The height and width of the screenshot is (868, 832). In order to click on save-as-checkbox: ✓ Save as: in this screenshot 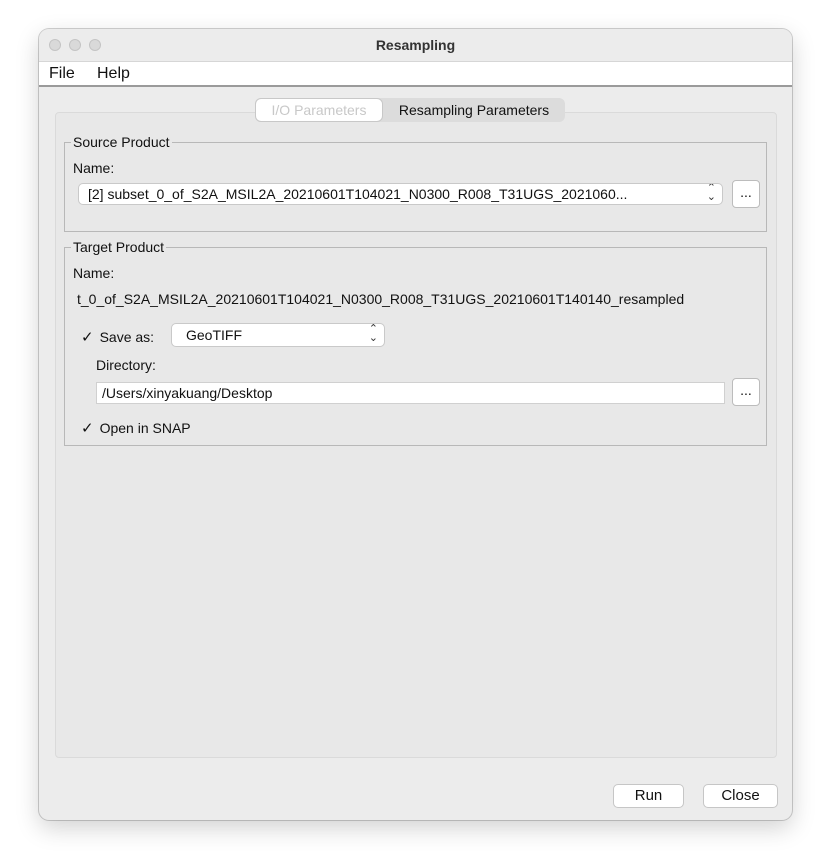, I will do `click(117, 337)`.